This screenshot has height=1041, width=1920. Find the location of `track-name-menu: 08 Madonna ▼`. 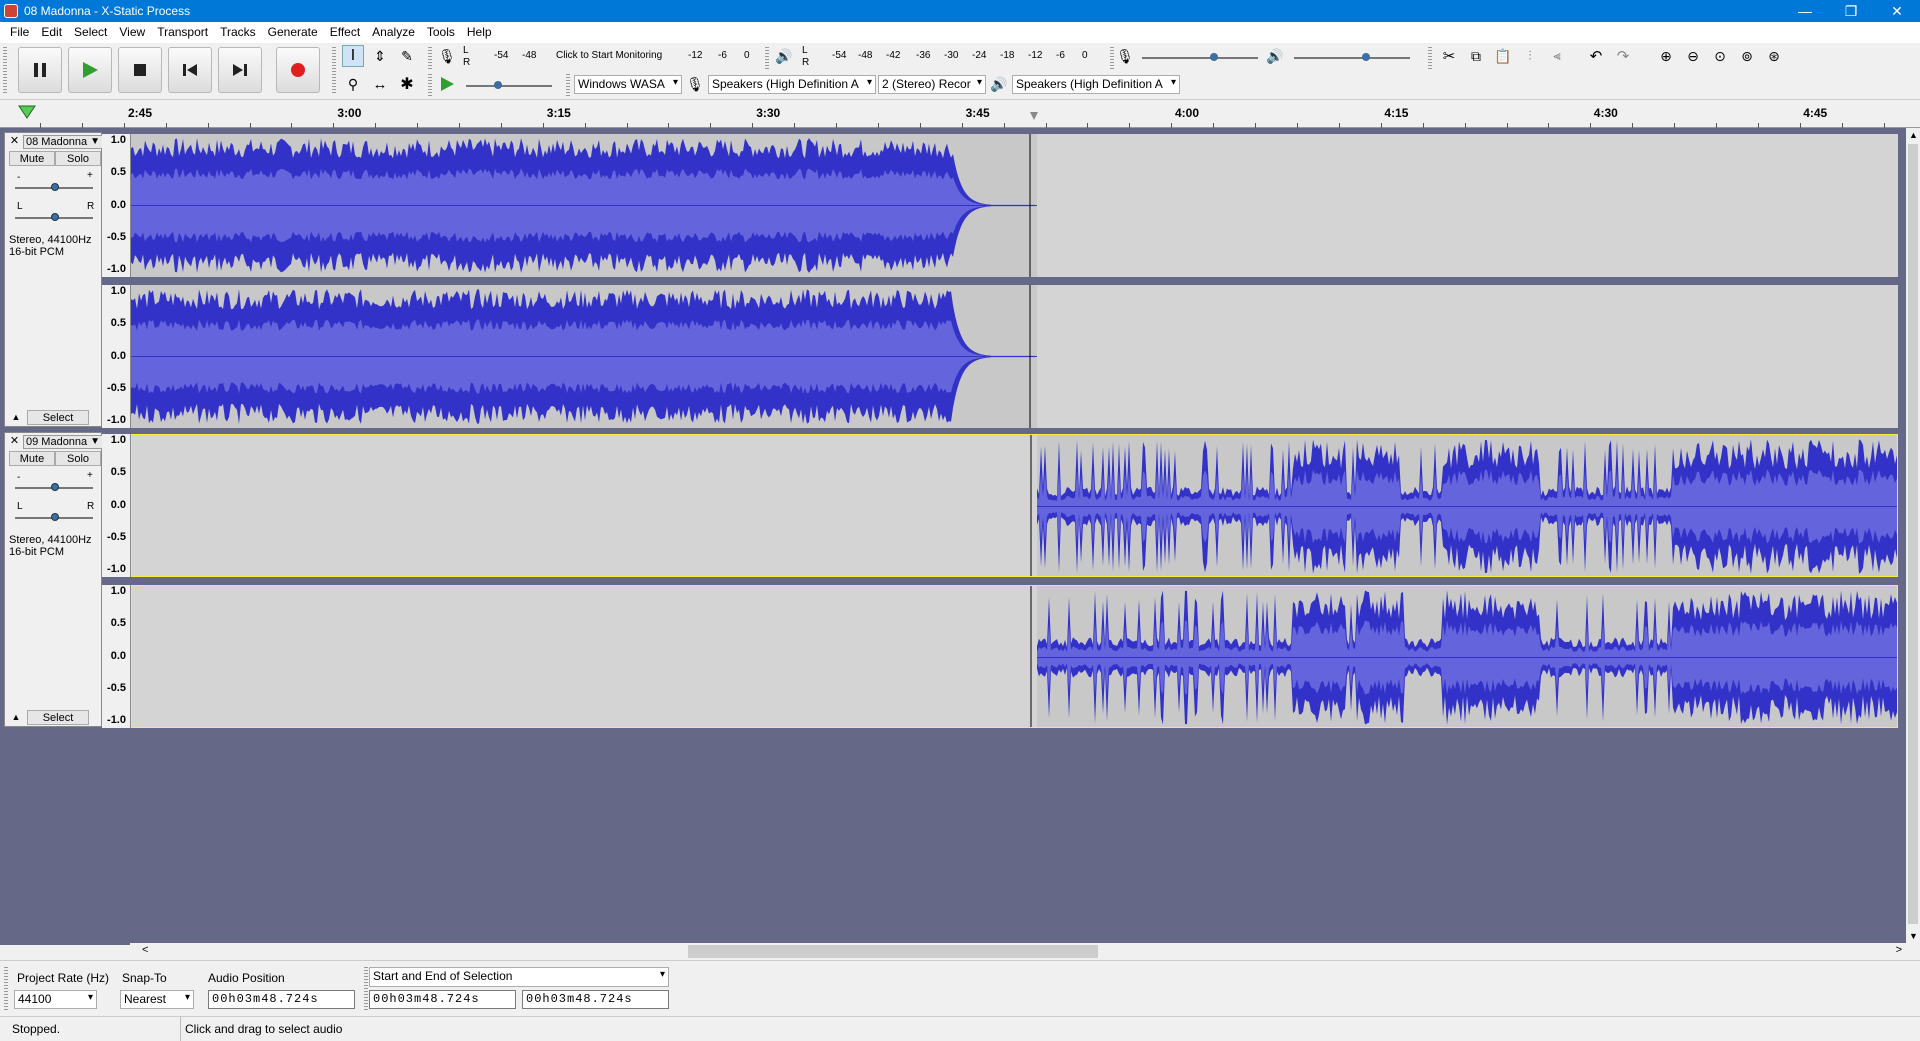

track-name-menu: 08 Madonna ▼ is located at coordinates (63, 142).